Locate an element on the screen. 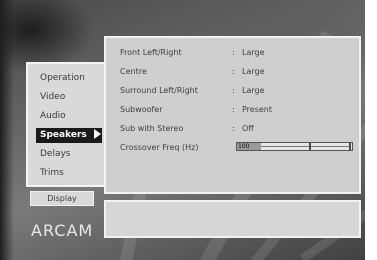 The image size is (377, 260). menu-item-speakers: Speakers is located at coordinates (69, 135).